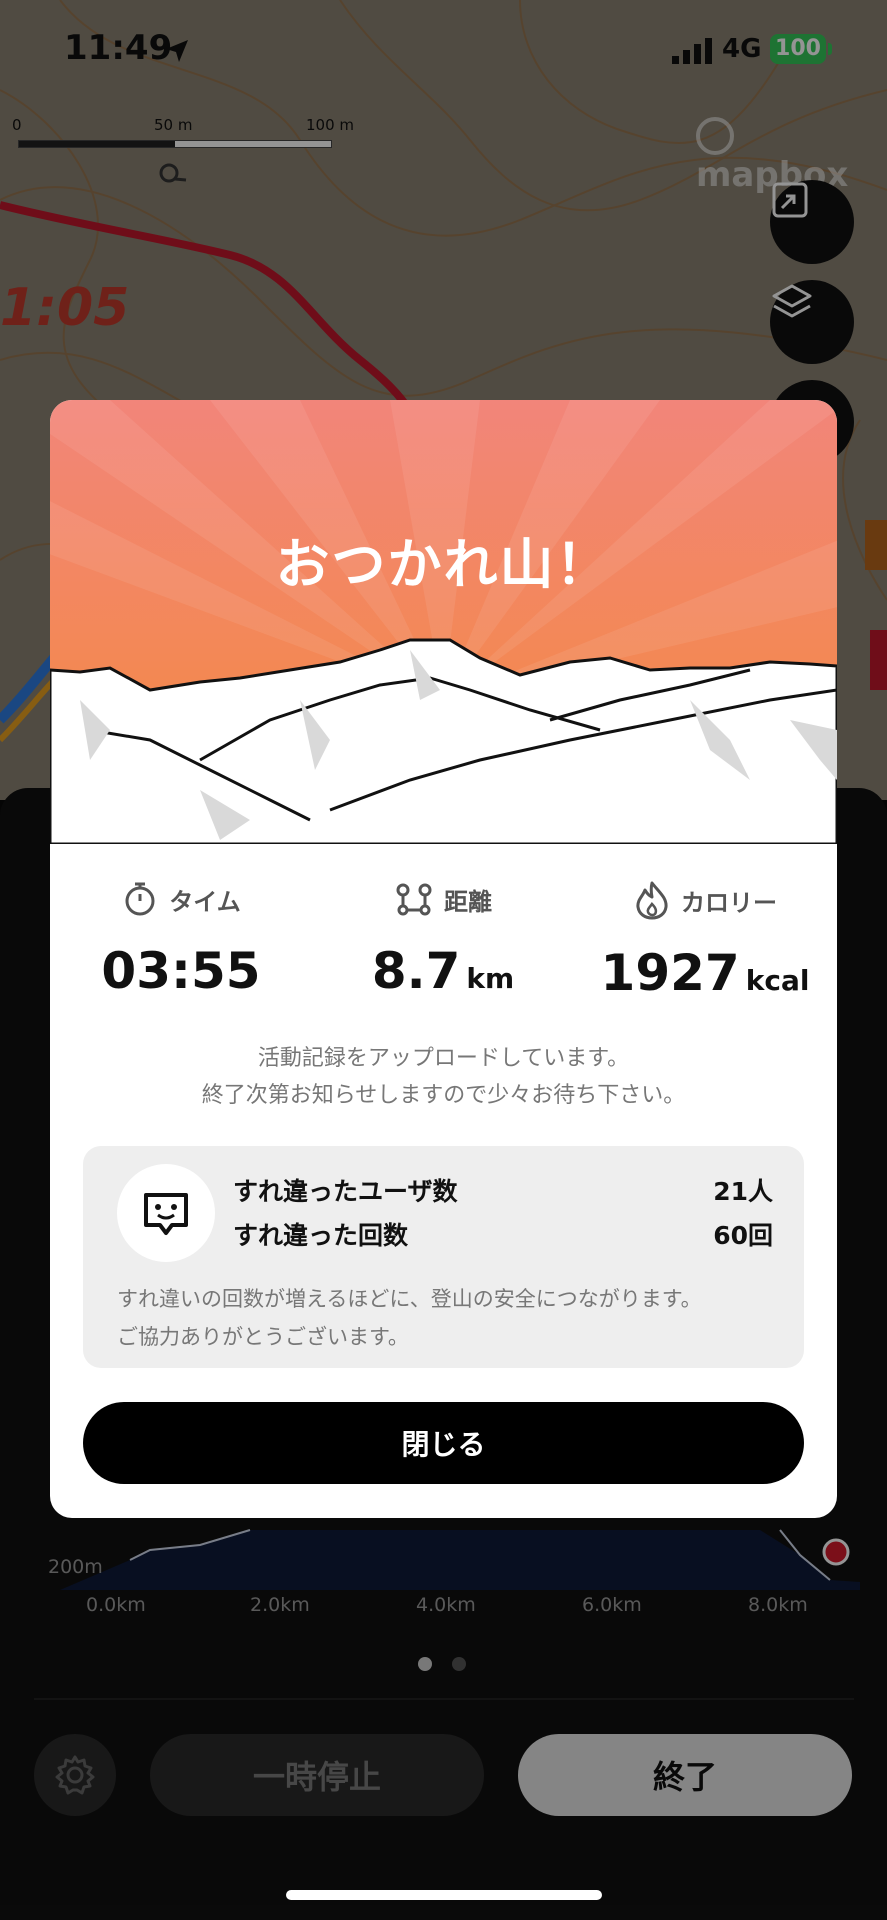  I want to click on stat-distance-value: 8.7, so click(416, 971).